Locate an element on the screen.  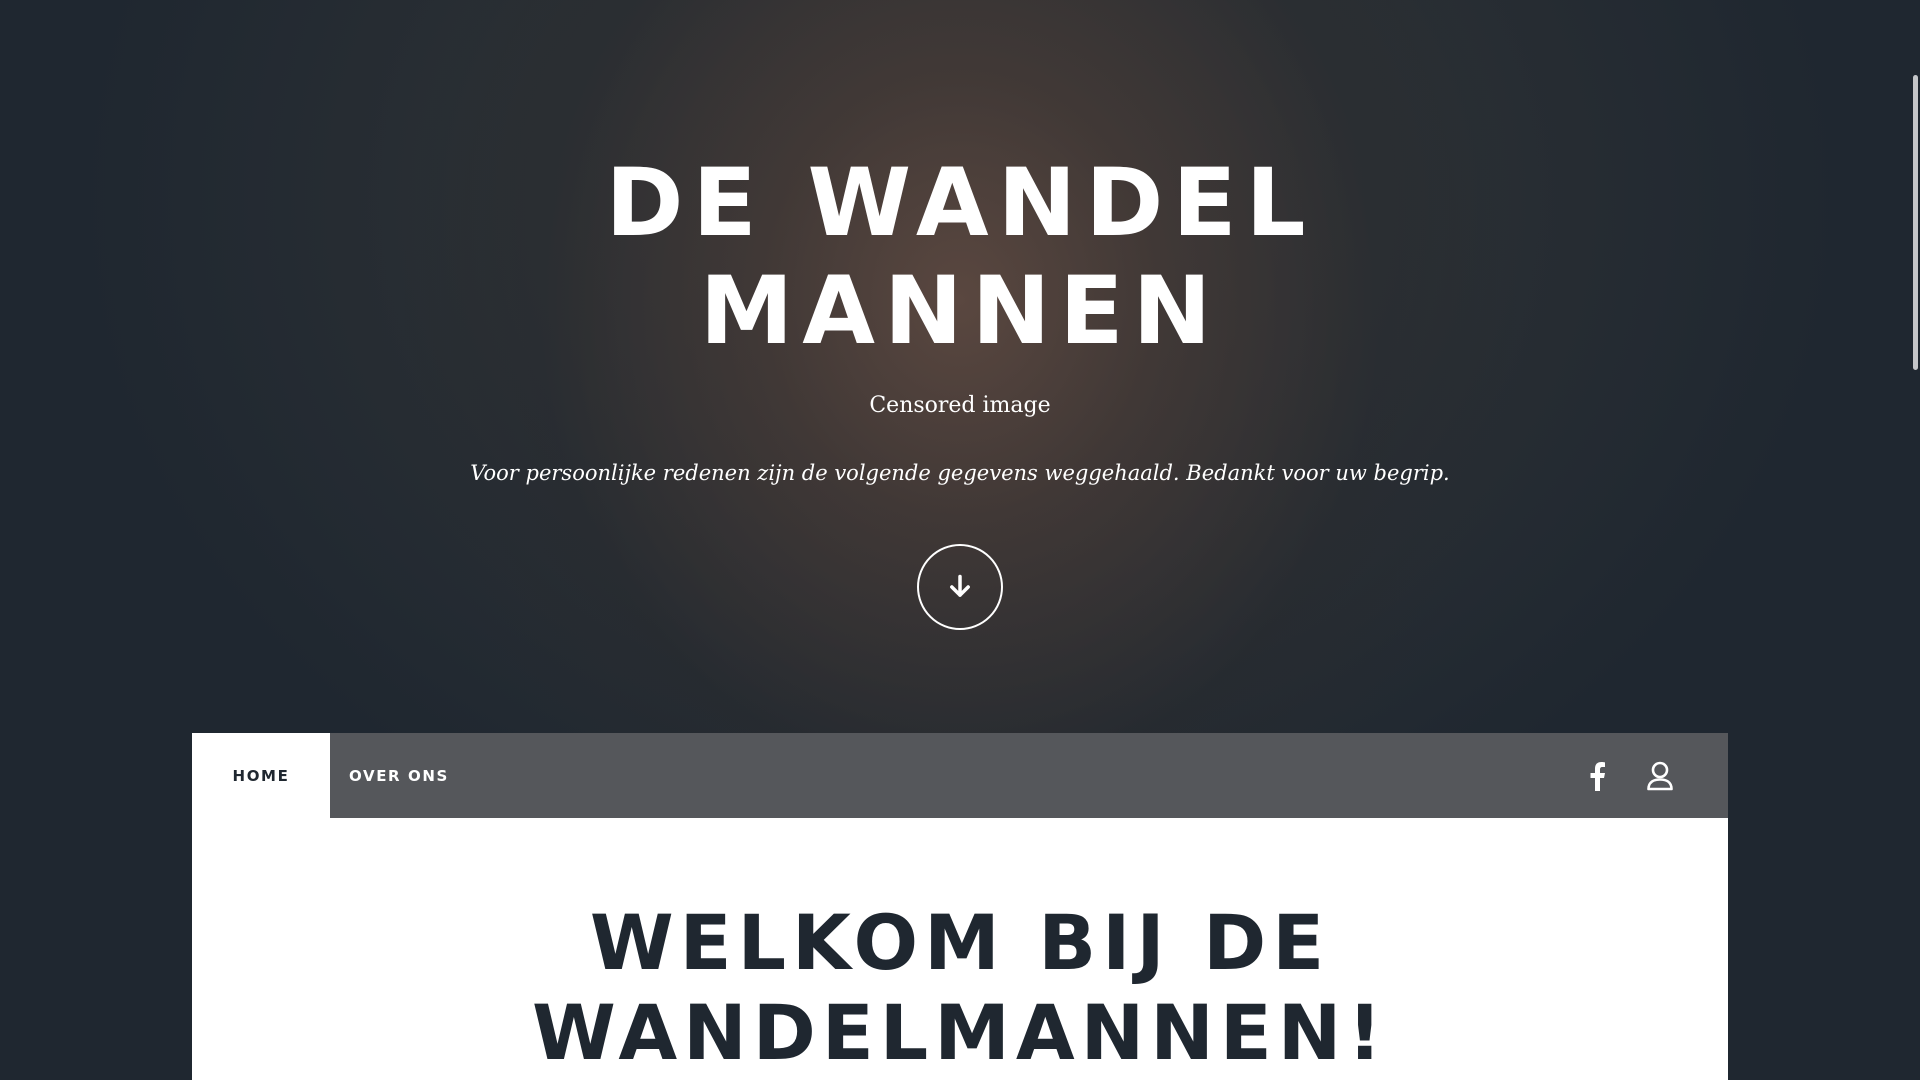
arrow-down-icon is located at coordinates (960, 585).